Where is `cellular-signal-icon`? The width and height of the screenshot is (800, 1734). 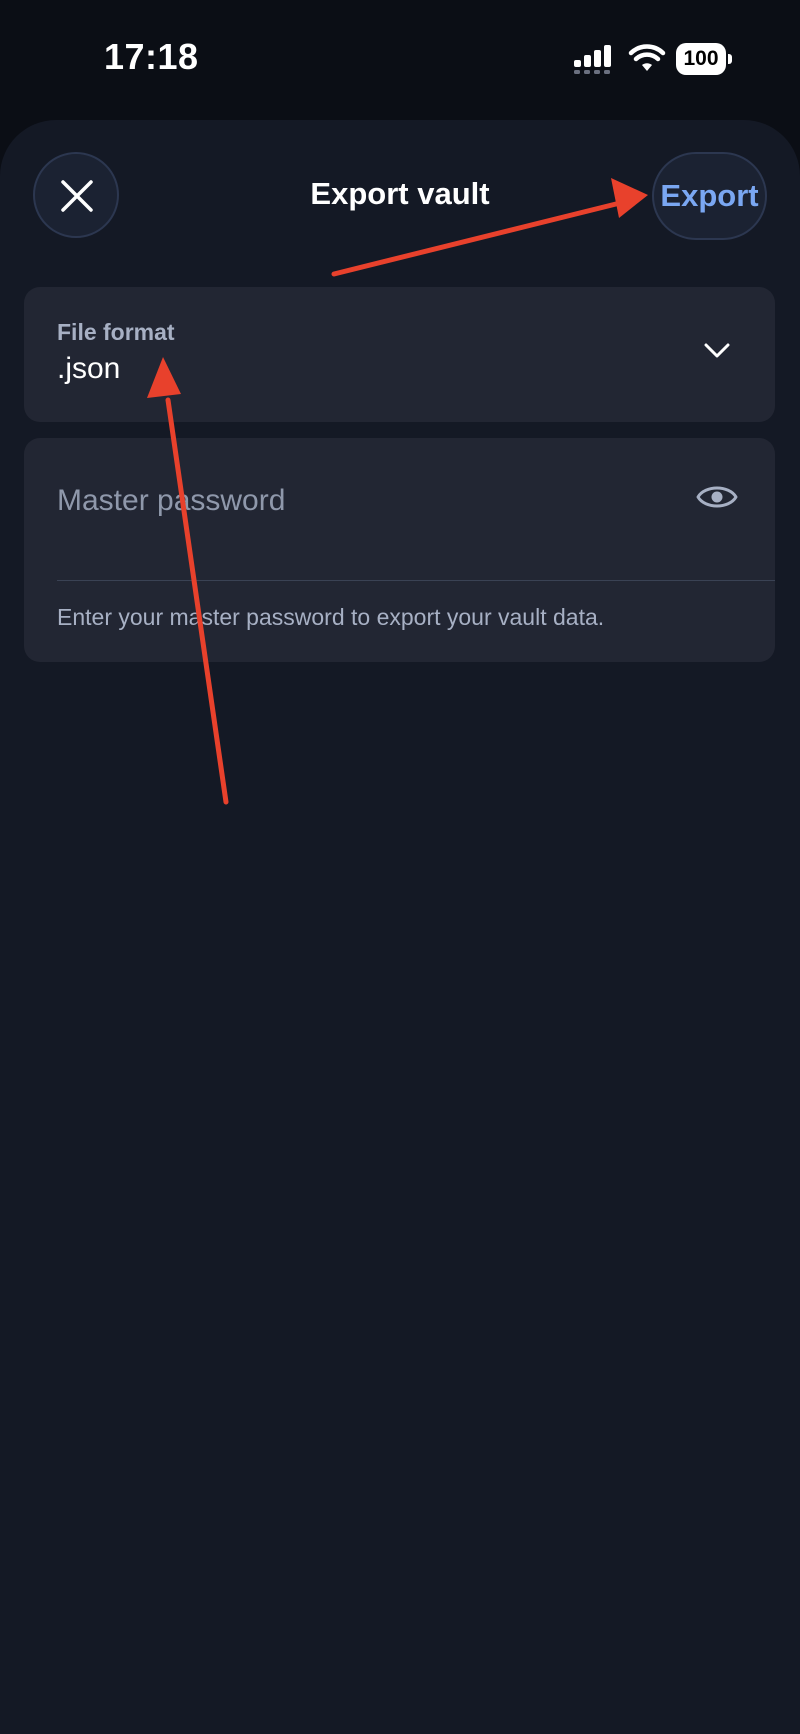 cellular-signal-icon is located at coordinates (592, 59).